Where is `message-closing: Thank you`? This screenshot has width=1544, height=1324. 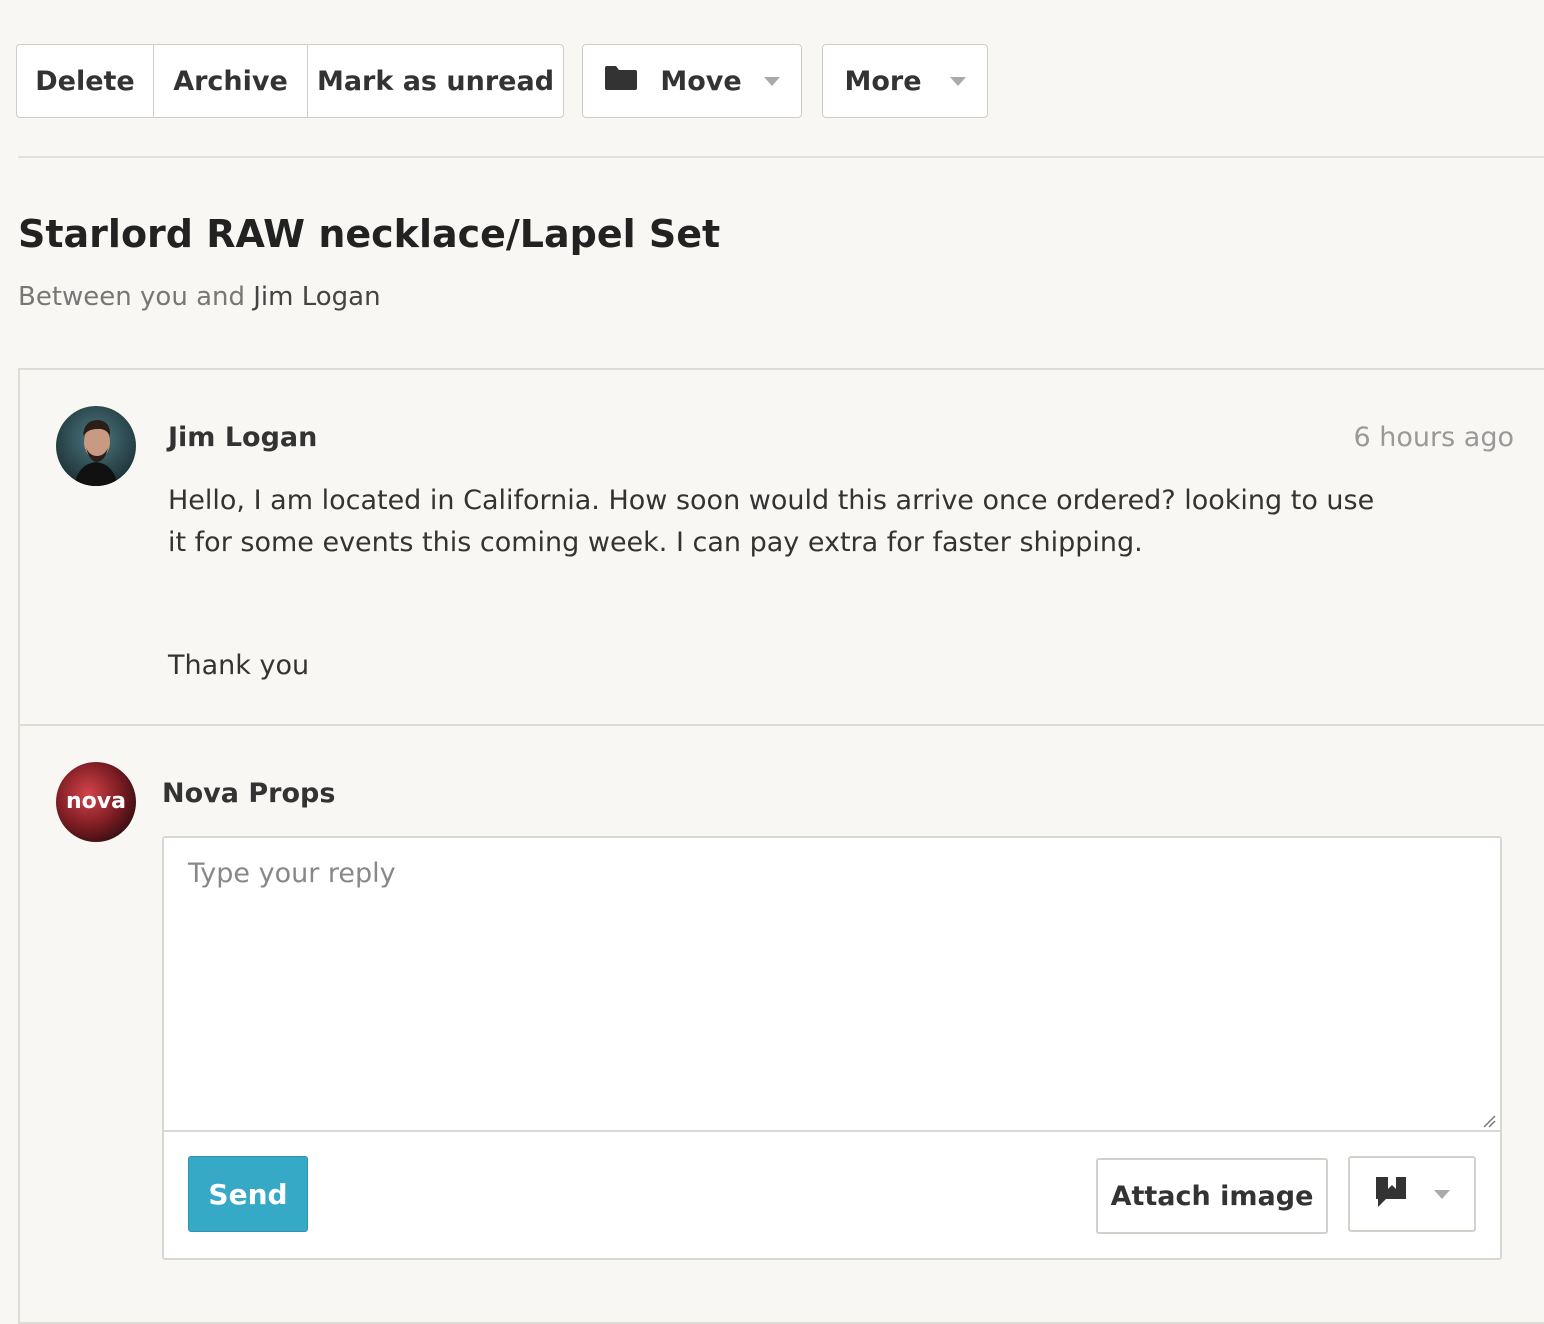
message-closing: Thank you is located at coordinates (239, 665).